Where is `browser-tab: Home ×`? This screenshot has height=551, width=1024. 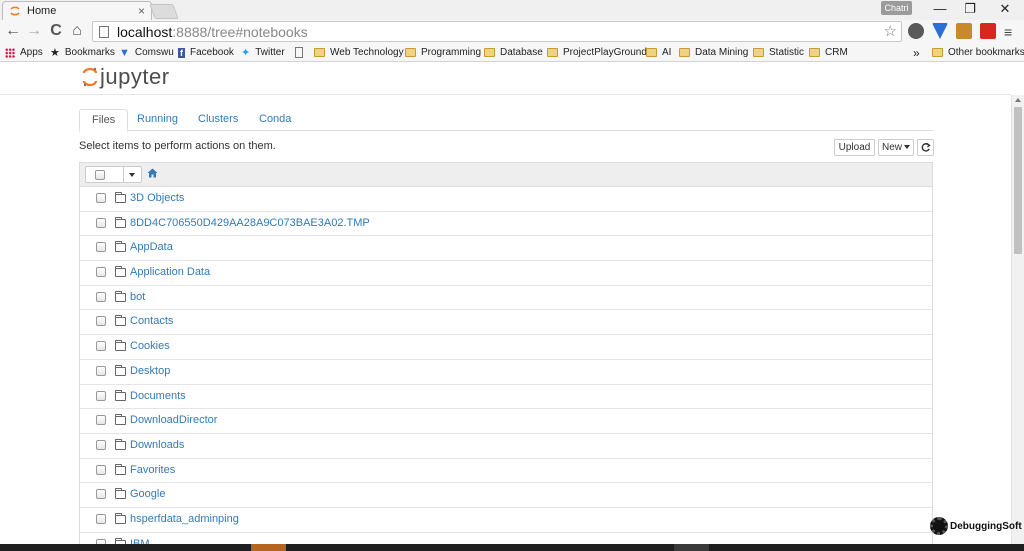 browser-tab: Home × is located at coordinates (77, 10).